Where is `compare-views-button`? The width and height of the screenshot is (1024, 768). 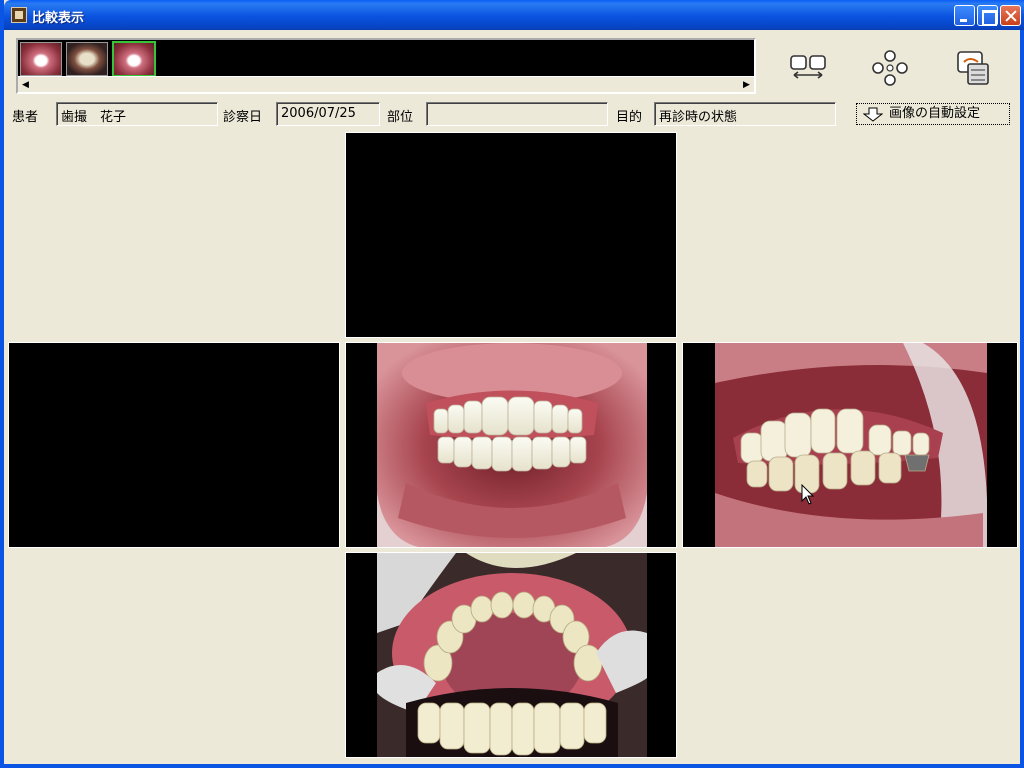
compare-views-button is located at coordinates (808, 68).